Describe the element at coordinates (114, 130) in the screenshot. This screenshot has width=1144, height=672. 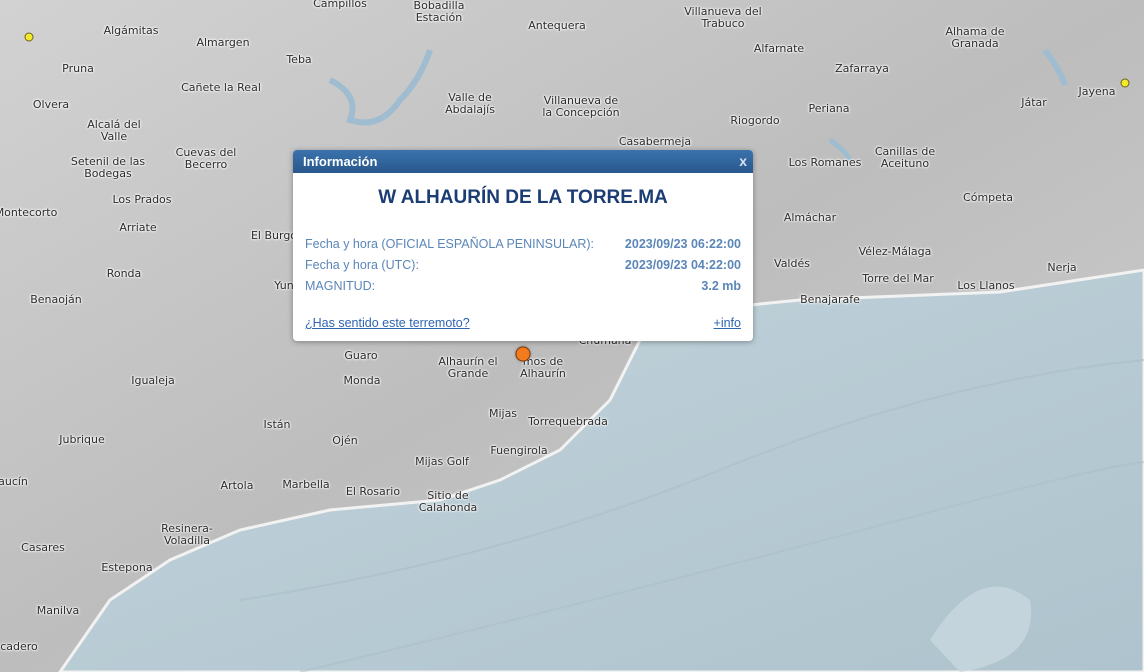
I see `place-label: Alcalá del Valle` at that location.